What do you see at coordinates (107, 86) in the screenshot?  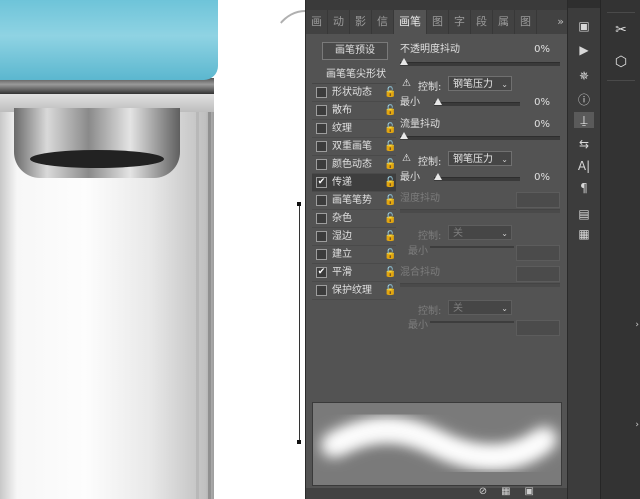 I see `bottle-ring` at bounding box center [107, 86].